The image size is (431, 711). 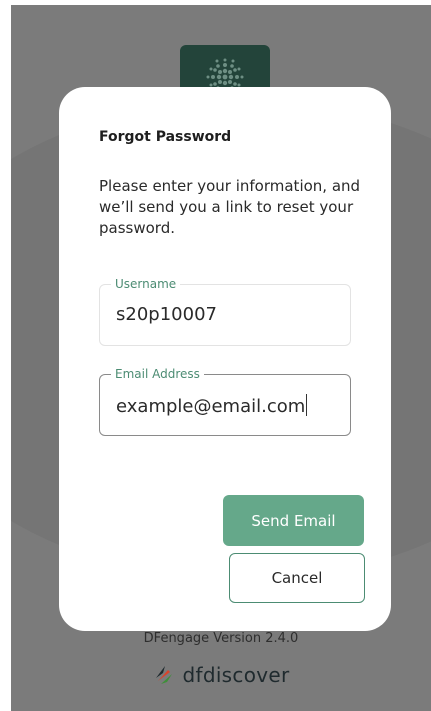 What do you see at coordinates (164, 675) in the screenshot?
I see `dfdiscover-mark-icon` at bounding box center [164, 675].